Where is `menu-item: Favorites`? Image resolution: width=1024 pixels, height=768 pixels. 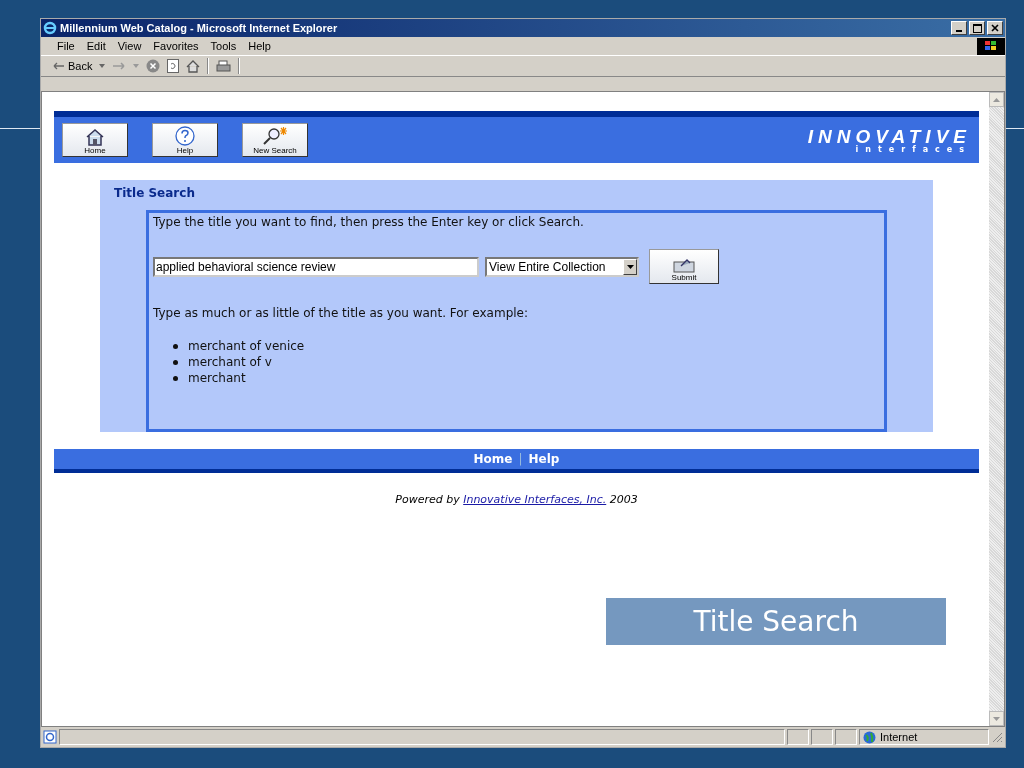
menu-item: Favorites is located at coordinates (176, 46).